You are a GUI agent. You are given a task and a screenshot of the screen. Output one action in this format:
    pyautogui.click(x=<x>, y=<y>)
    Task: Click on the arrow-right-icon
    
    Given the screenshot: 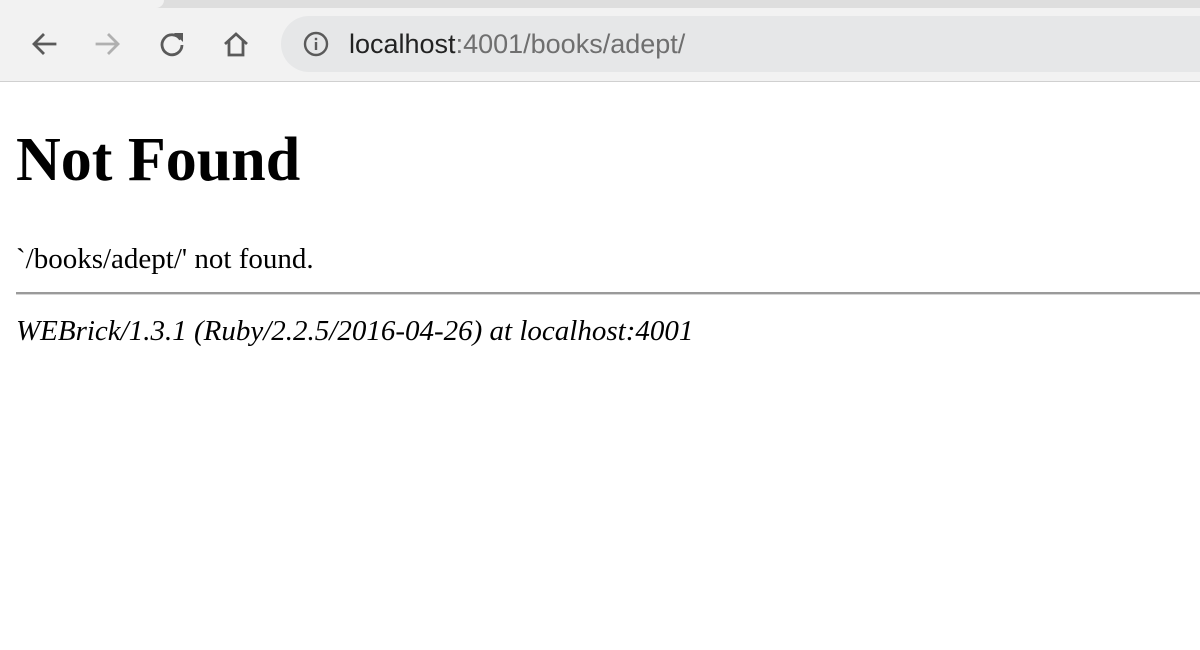 What is the action you would take?
    pyautogui.click(x=107, y=44)
    